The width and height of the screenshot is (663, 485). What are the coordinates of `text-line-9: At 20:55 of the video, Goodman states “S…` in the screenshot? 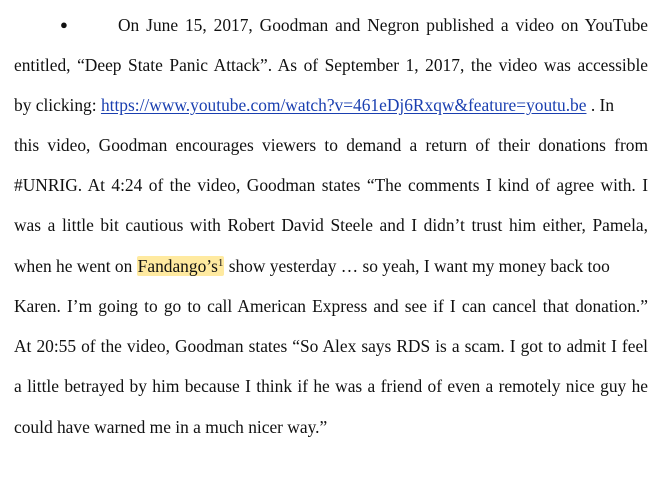 It's located at (331, 346).